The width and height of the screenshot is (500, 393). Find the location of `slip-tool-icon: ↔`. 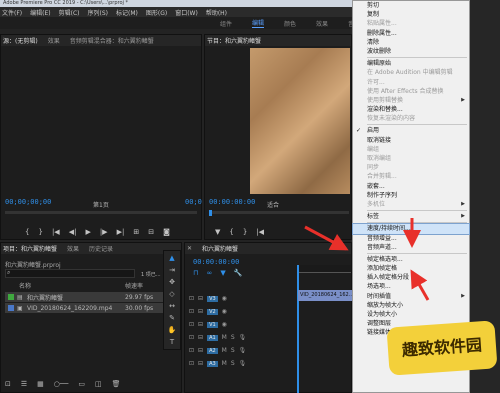

slip-tool-icon: ↔ is located at coordinates (172, 306).